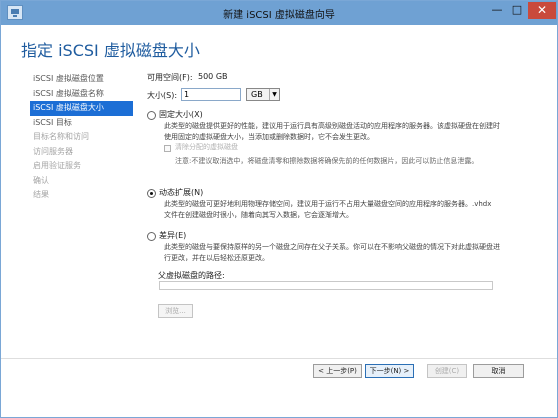  What do you see at coordinates (389, 371) in the screenshot?
I see `next-button: 下一步(N) >` at bounding box center [389, 371].